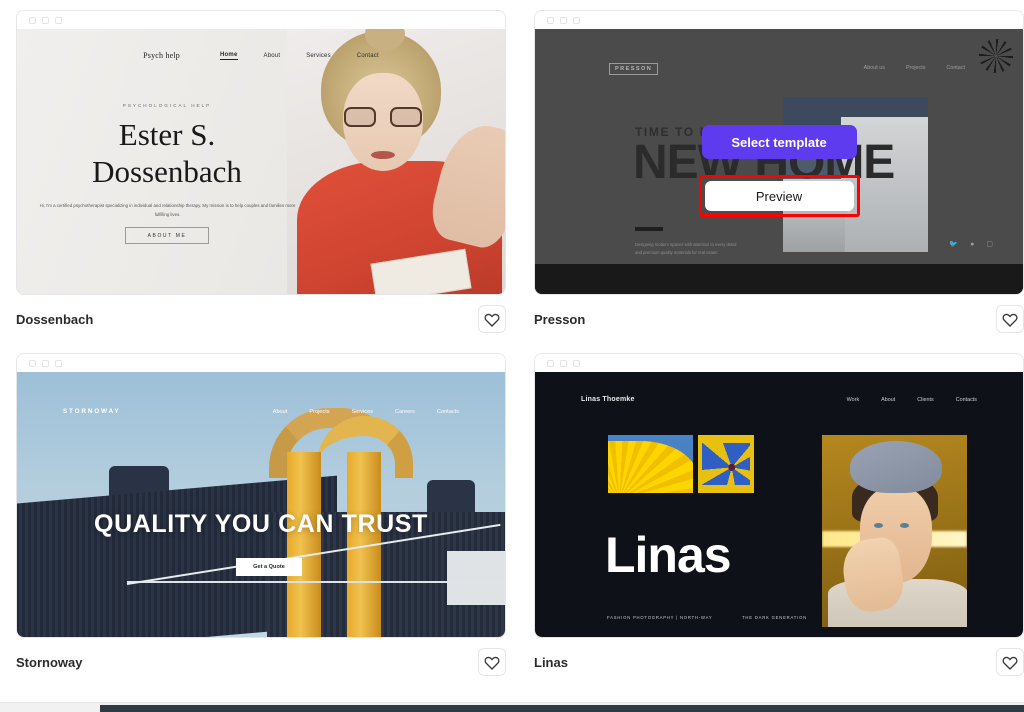  Describe the element at coordinates (405, 411) in the screenshot. I see `preview-nav-item: Careers` at that location.